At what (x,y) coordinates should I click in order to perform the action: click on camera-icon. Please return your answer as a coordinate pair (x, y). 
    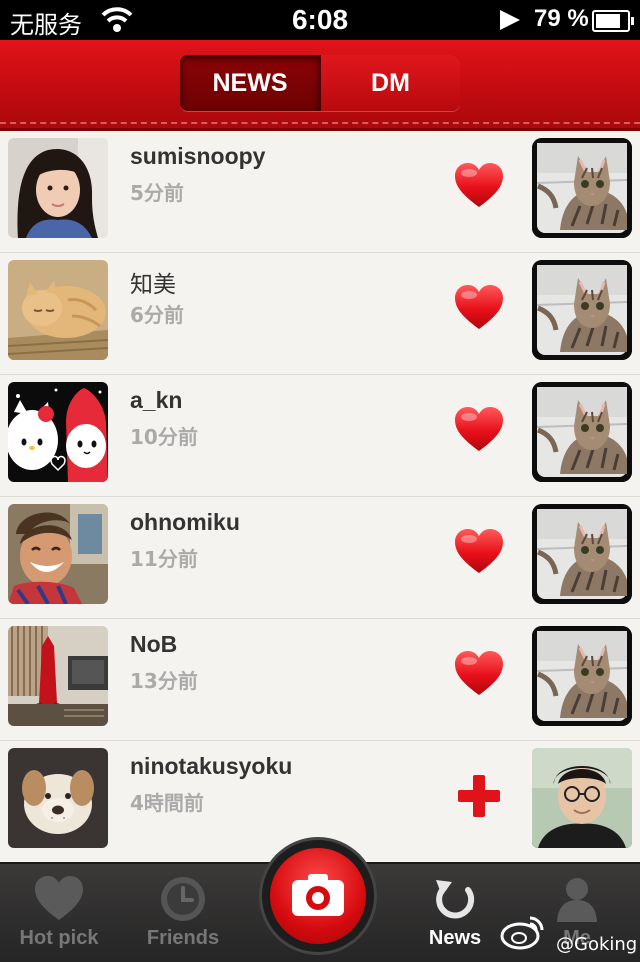
    Looking at the image, I should click on (318, 895).